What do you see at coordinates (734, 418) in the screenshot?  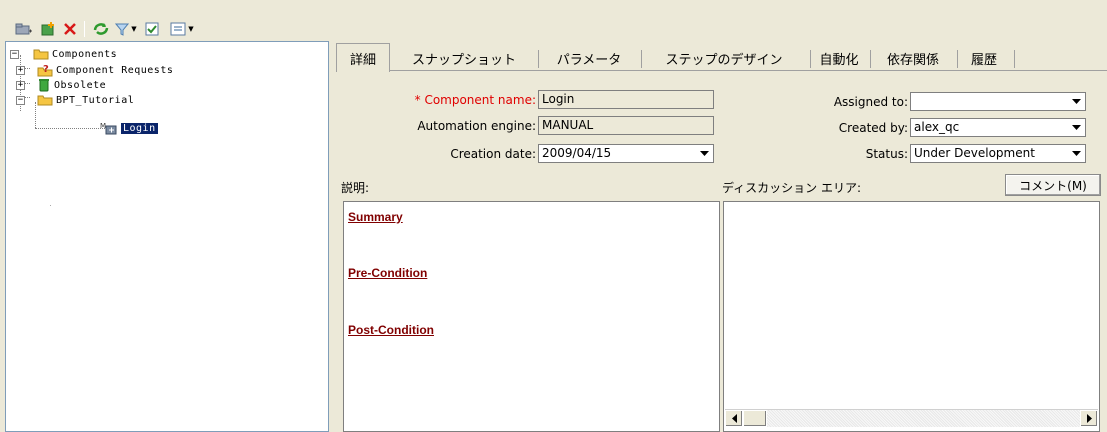 I see `scroll-left-icon` at bounding box center [734, 418].